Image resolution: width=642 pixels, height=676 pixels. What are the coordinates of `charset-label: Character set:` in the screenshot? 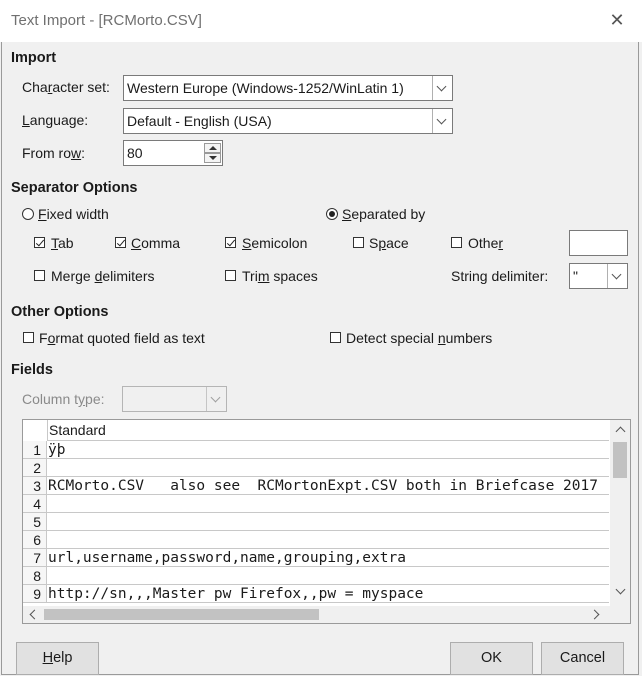 It's located at (66, 87).